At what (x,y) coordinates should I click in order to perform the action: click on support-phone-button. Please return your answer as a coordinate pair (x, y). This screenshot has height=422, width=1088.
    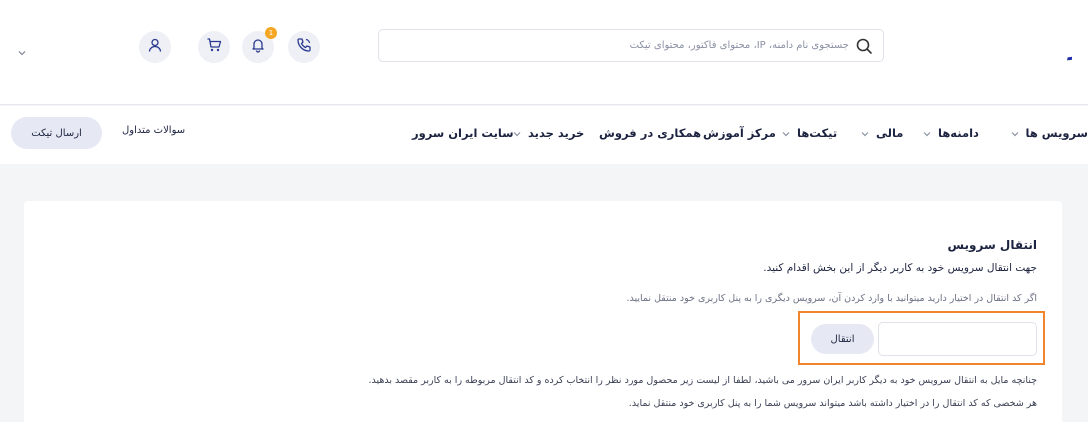
    Looking at the image, I should click on (304, 47).